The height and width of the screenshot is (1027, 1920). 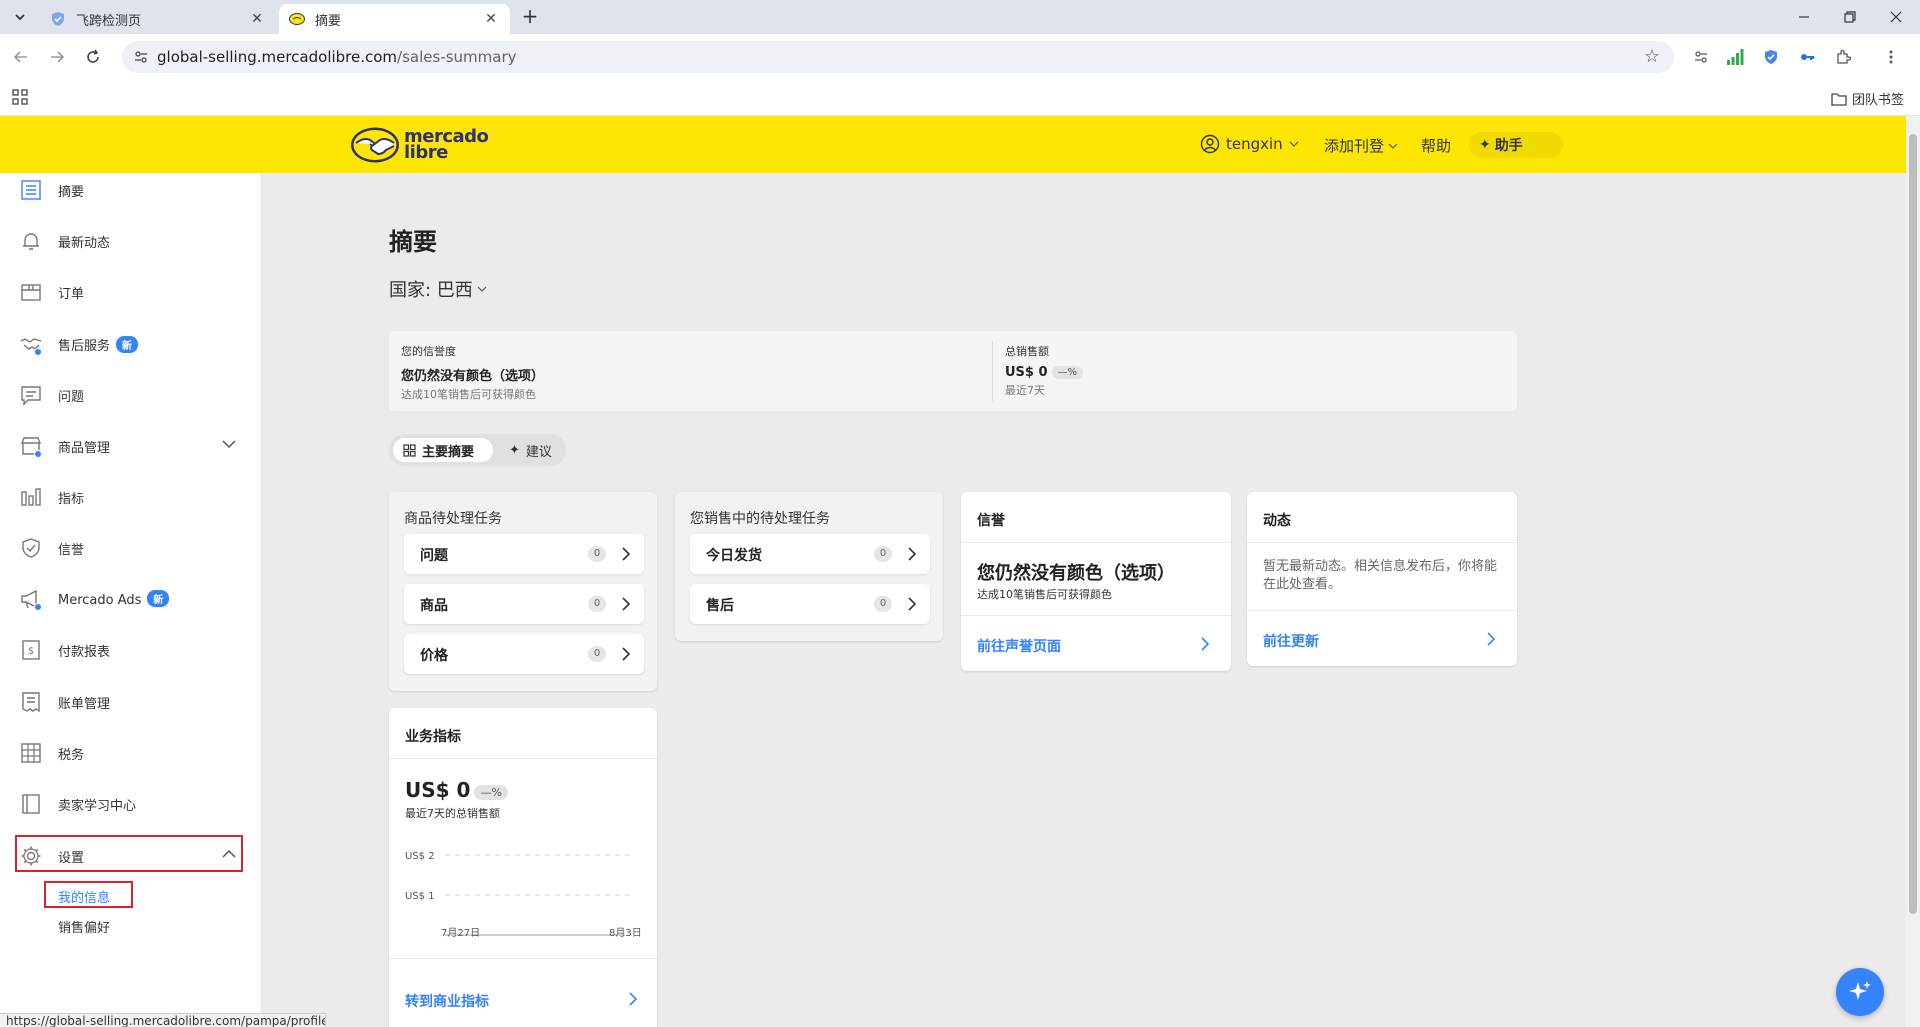 I want to click on go-updates-link: 前往更新, so click(x=1291, y=641).